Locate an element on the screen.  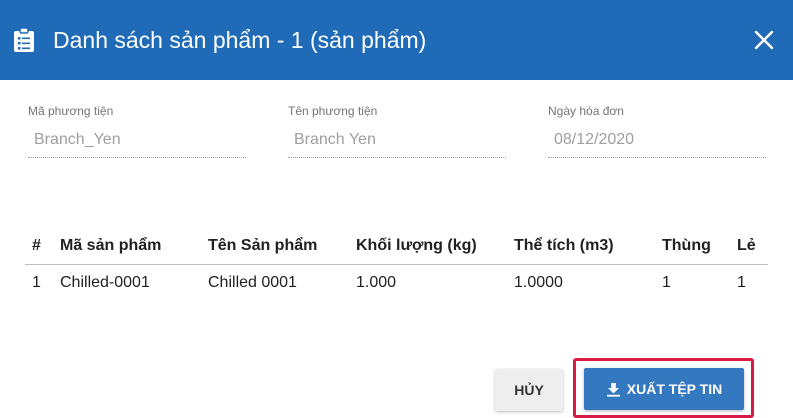
cell-product-code: Chilled-0001 is located at coordinates (105, 283).